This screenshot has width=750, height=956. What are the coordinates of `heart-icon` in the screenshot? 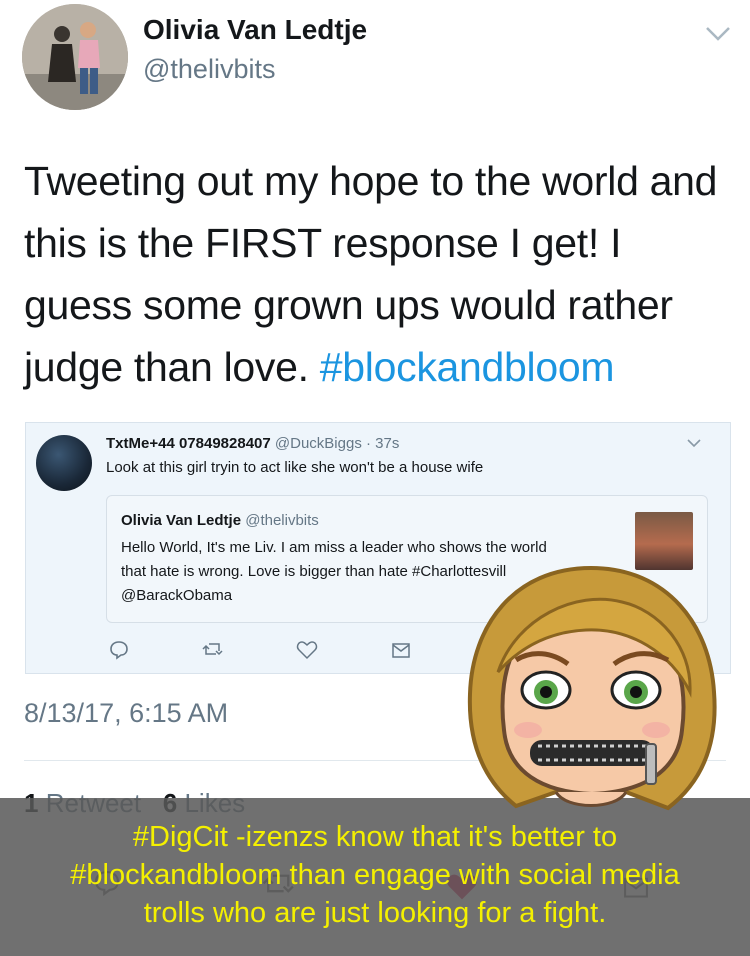 It's located at (307, 650).